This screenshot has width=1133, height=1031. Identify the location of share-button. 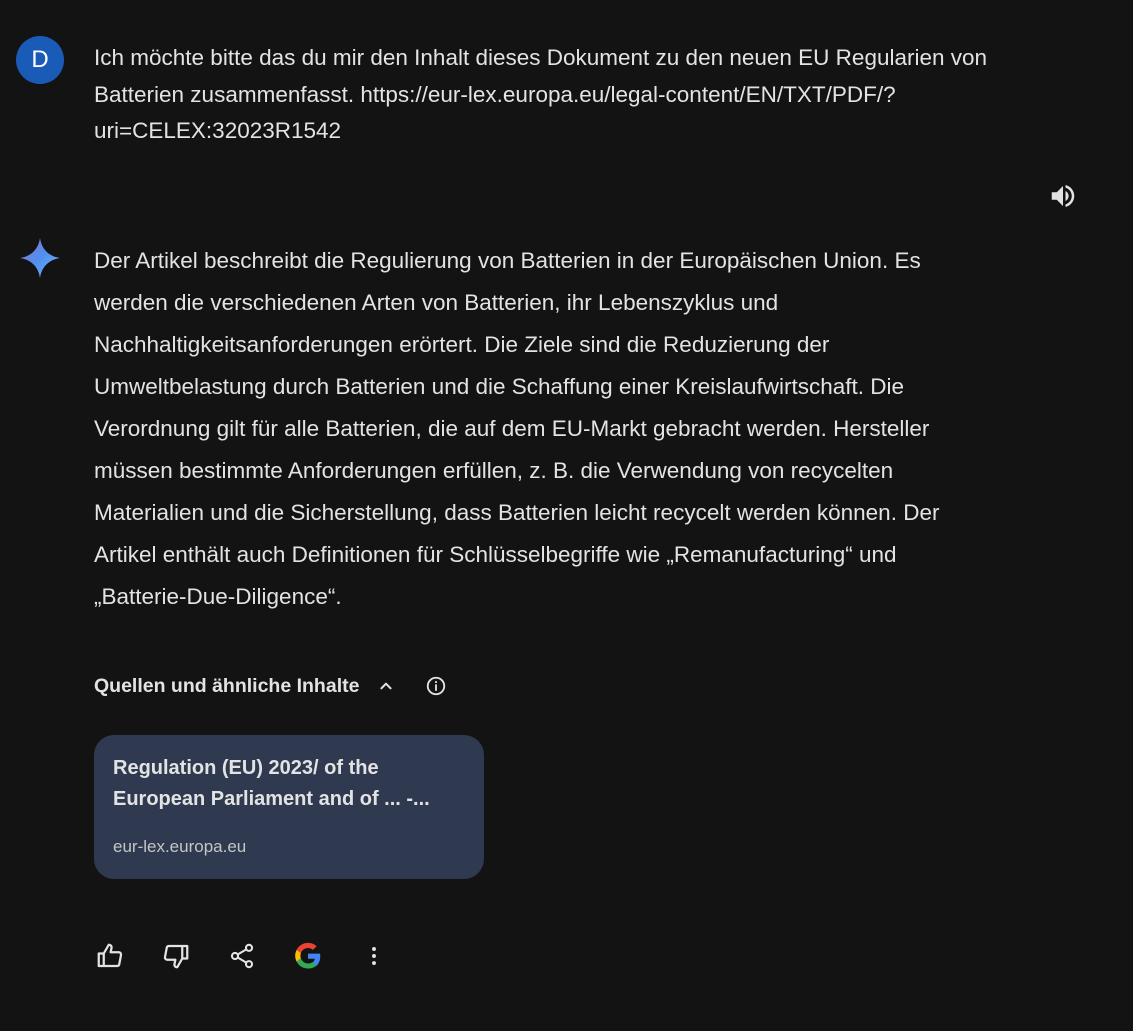
(242, 956).